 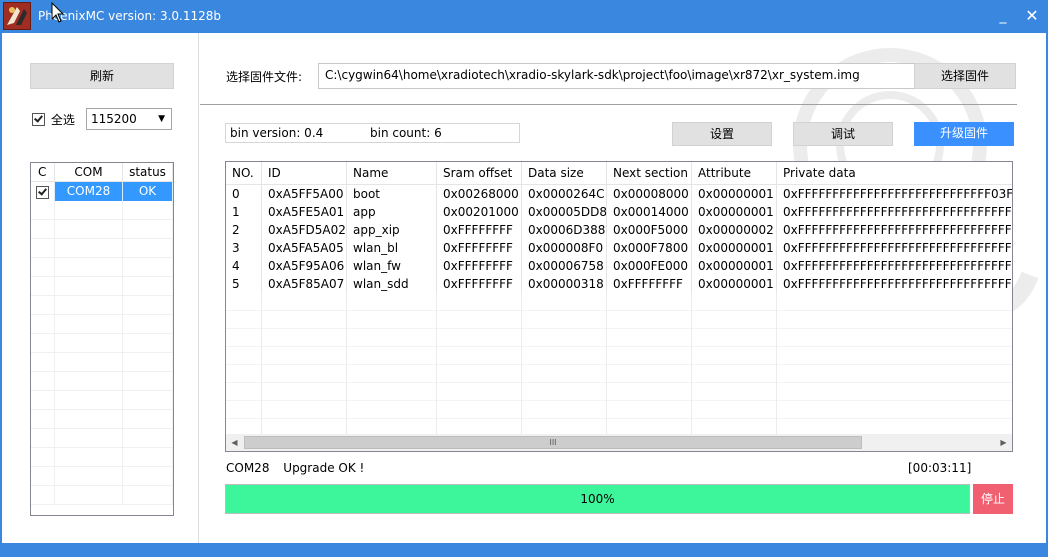 What do you see at coordinates (1, 288) in the screenshot?
I see `window-border-left` at bounding box center [1, 288].